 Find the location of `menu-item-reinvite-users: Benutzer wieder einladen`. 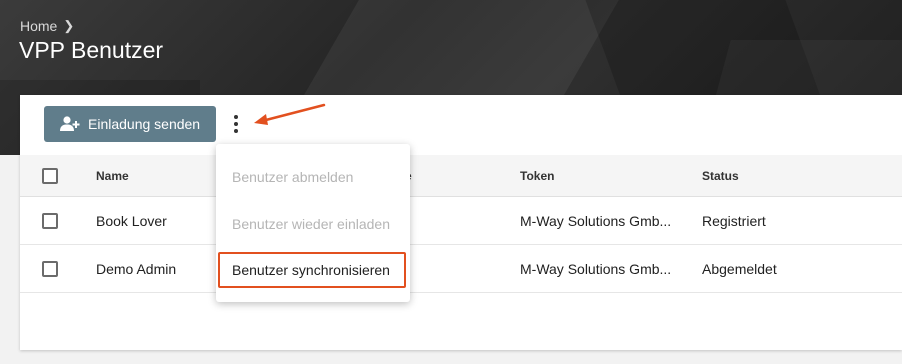

menu-item-reinvite-users: Benutzer wieder einladen is located at coordinates (313, 224).